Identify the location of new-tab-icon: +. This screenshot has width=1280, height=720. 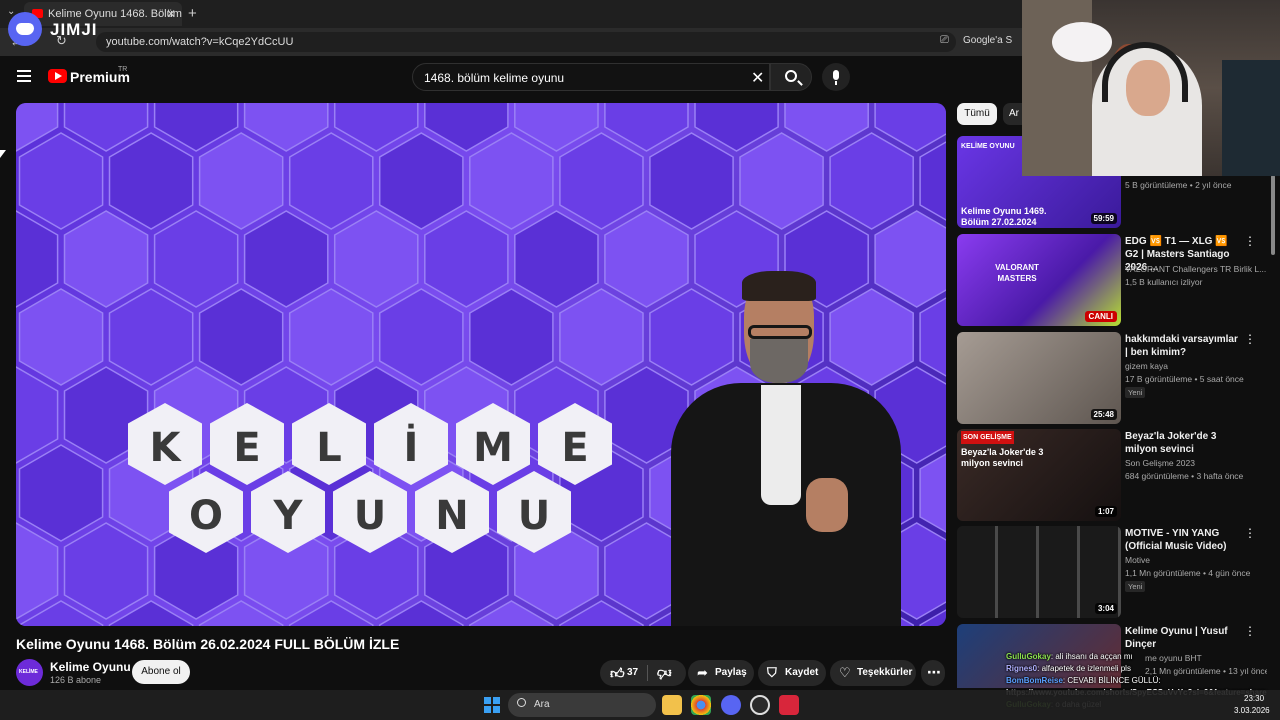
(192, 13).